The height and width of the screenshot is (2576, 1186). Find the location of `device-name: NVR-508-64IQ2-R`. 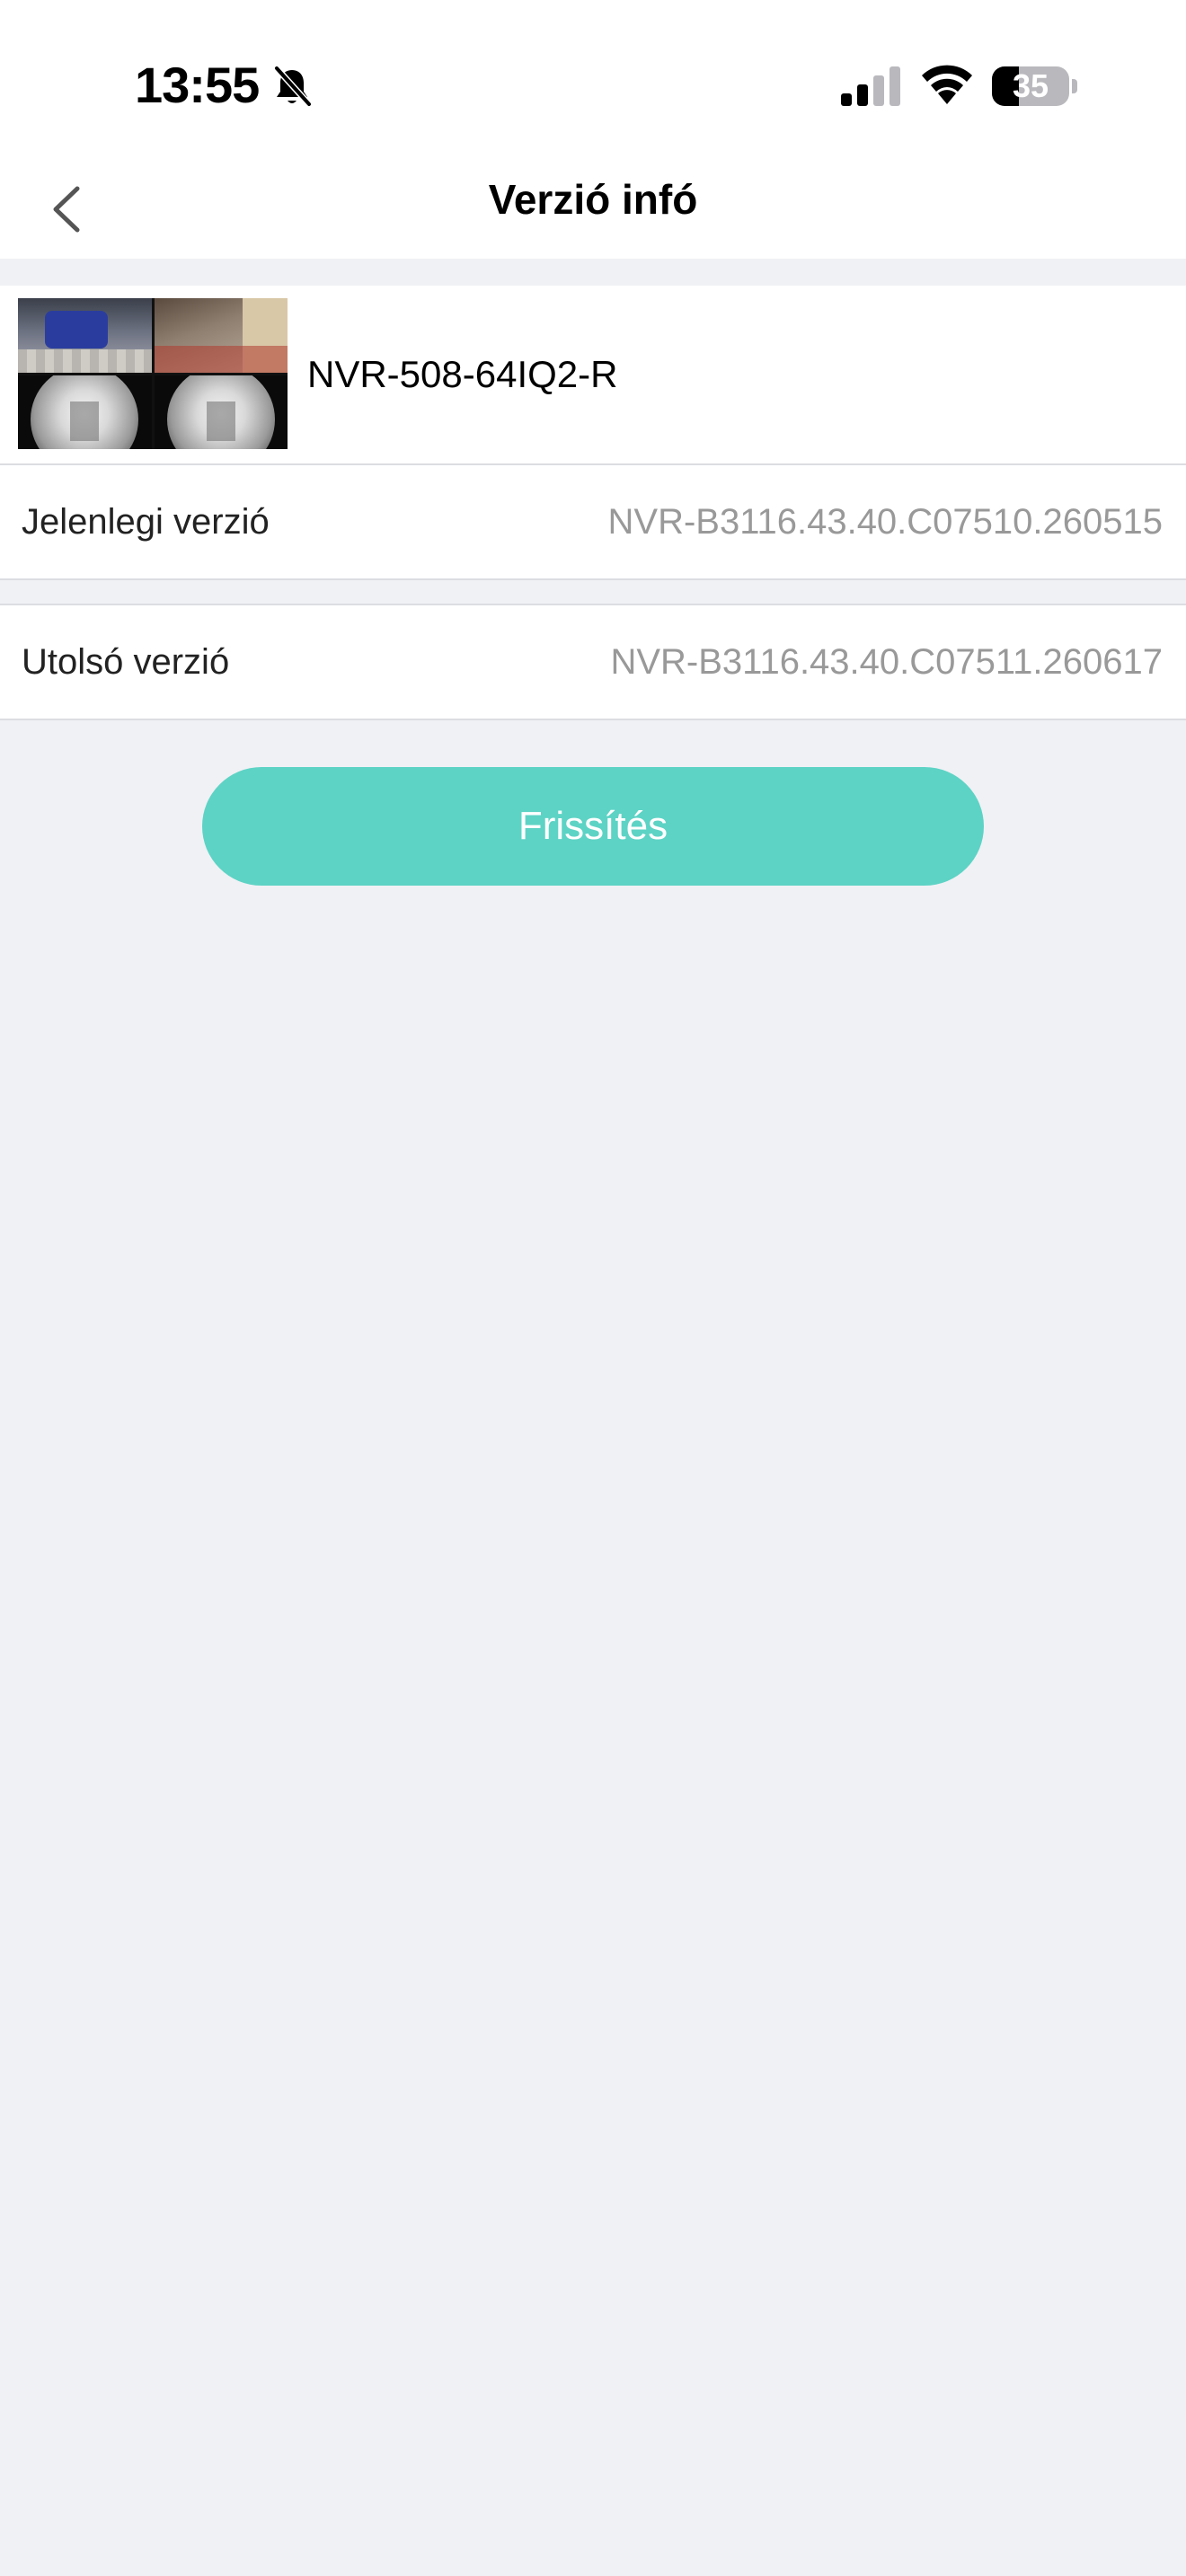

device-name: NVR-508-64IQ2-R is located at coordinates (462, 374).